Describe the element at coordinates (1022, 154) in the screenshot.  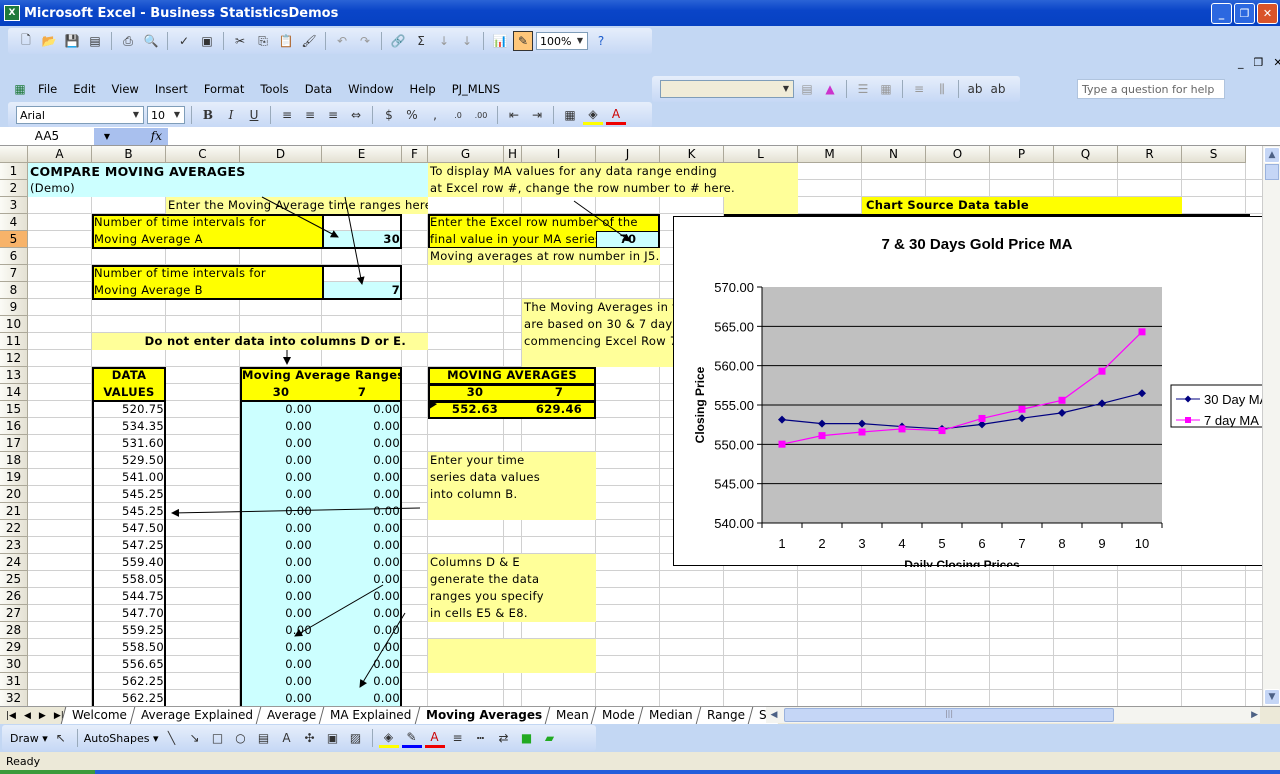
I see `column-header-p: P` at that location.